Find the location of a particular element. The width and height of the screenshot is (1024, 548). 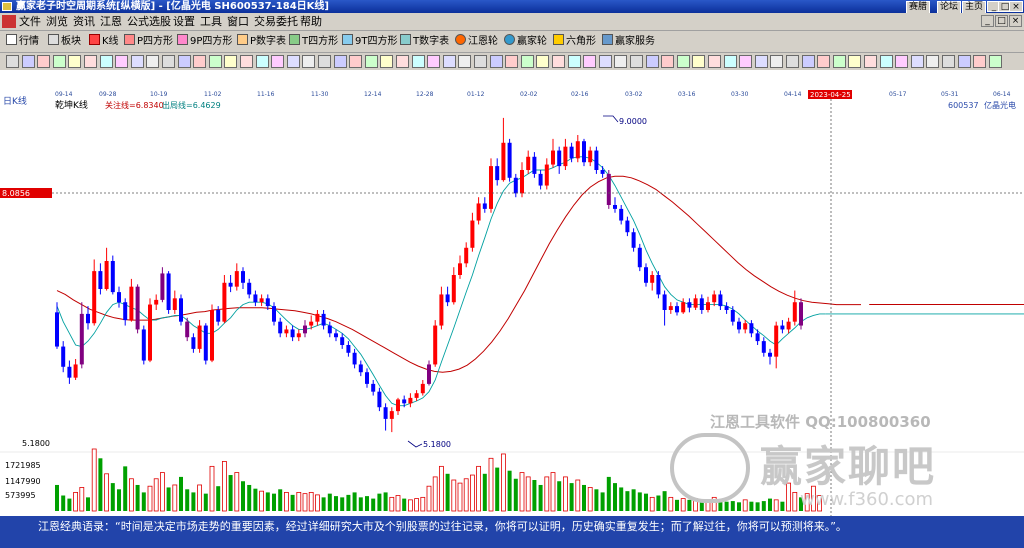

stock-code-label: 600537 is located at coordinates (963, 105).